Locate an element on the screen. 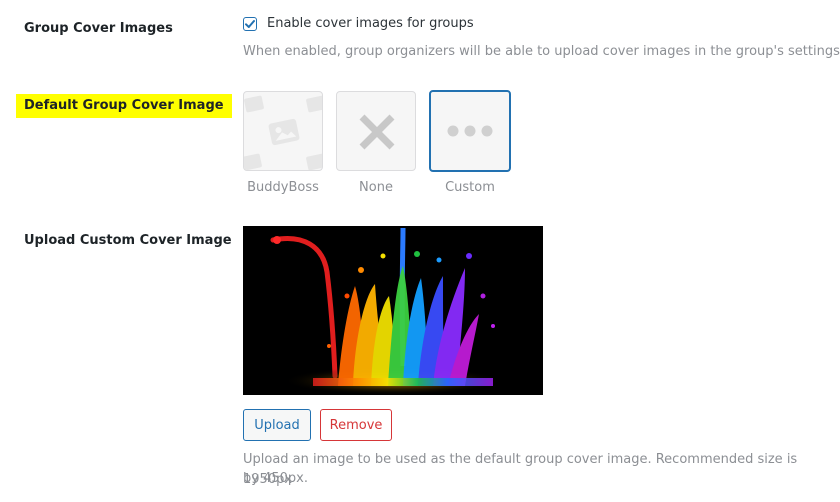  enable-cover-images-option: Enable cover images for groups is located at coordinates (358, 23).